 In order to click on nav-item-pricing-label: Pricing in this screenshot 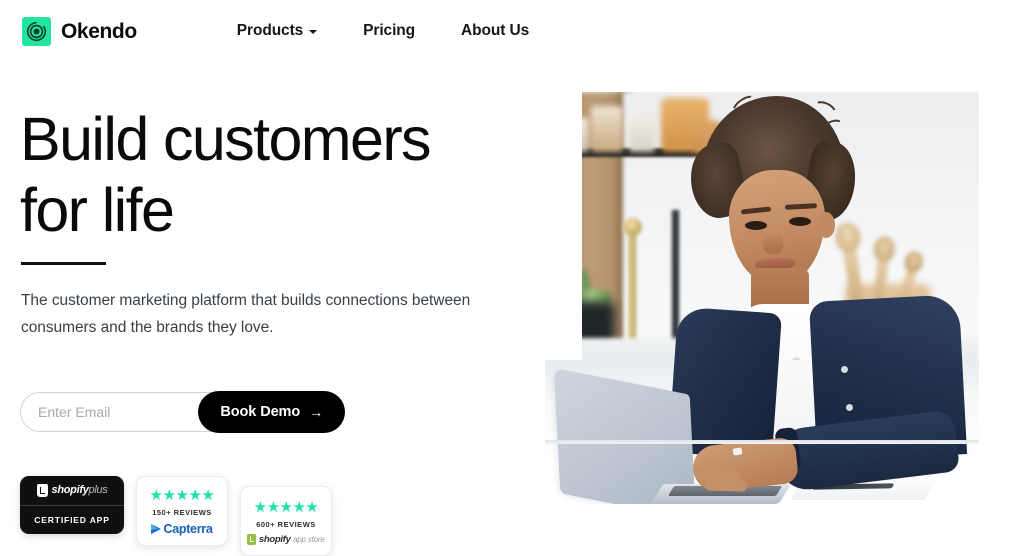, I will do `click(389, 30)`.